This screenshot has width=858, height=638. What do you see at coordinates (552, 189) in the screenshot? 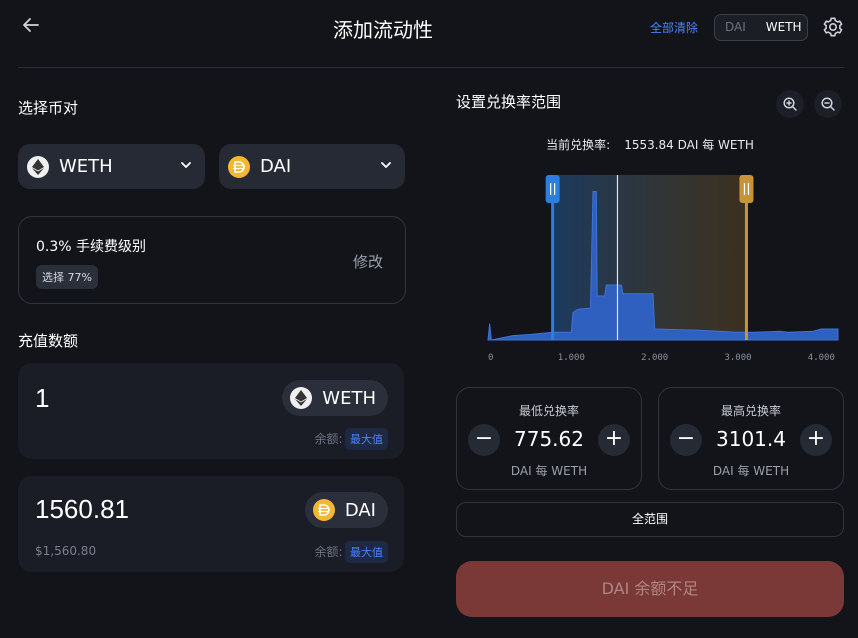
I see `min-price-handle` at bounding box center [552, 189].